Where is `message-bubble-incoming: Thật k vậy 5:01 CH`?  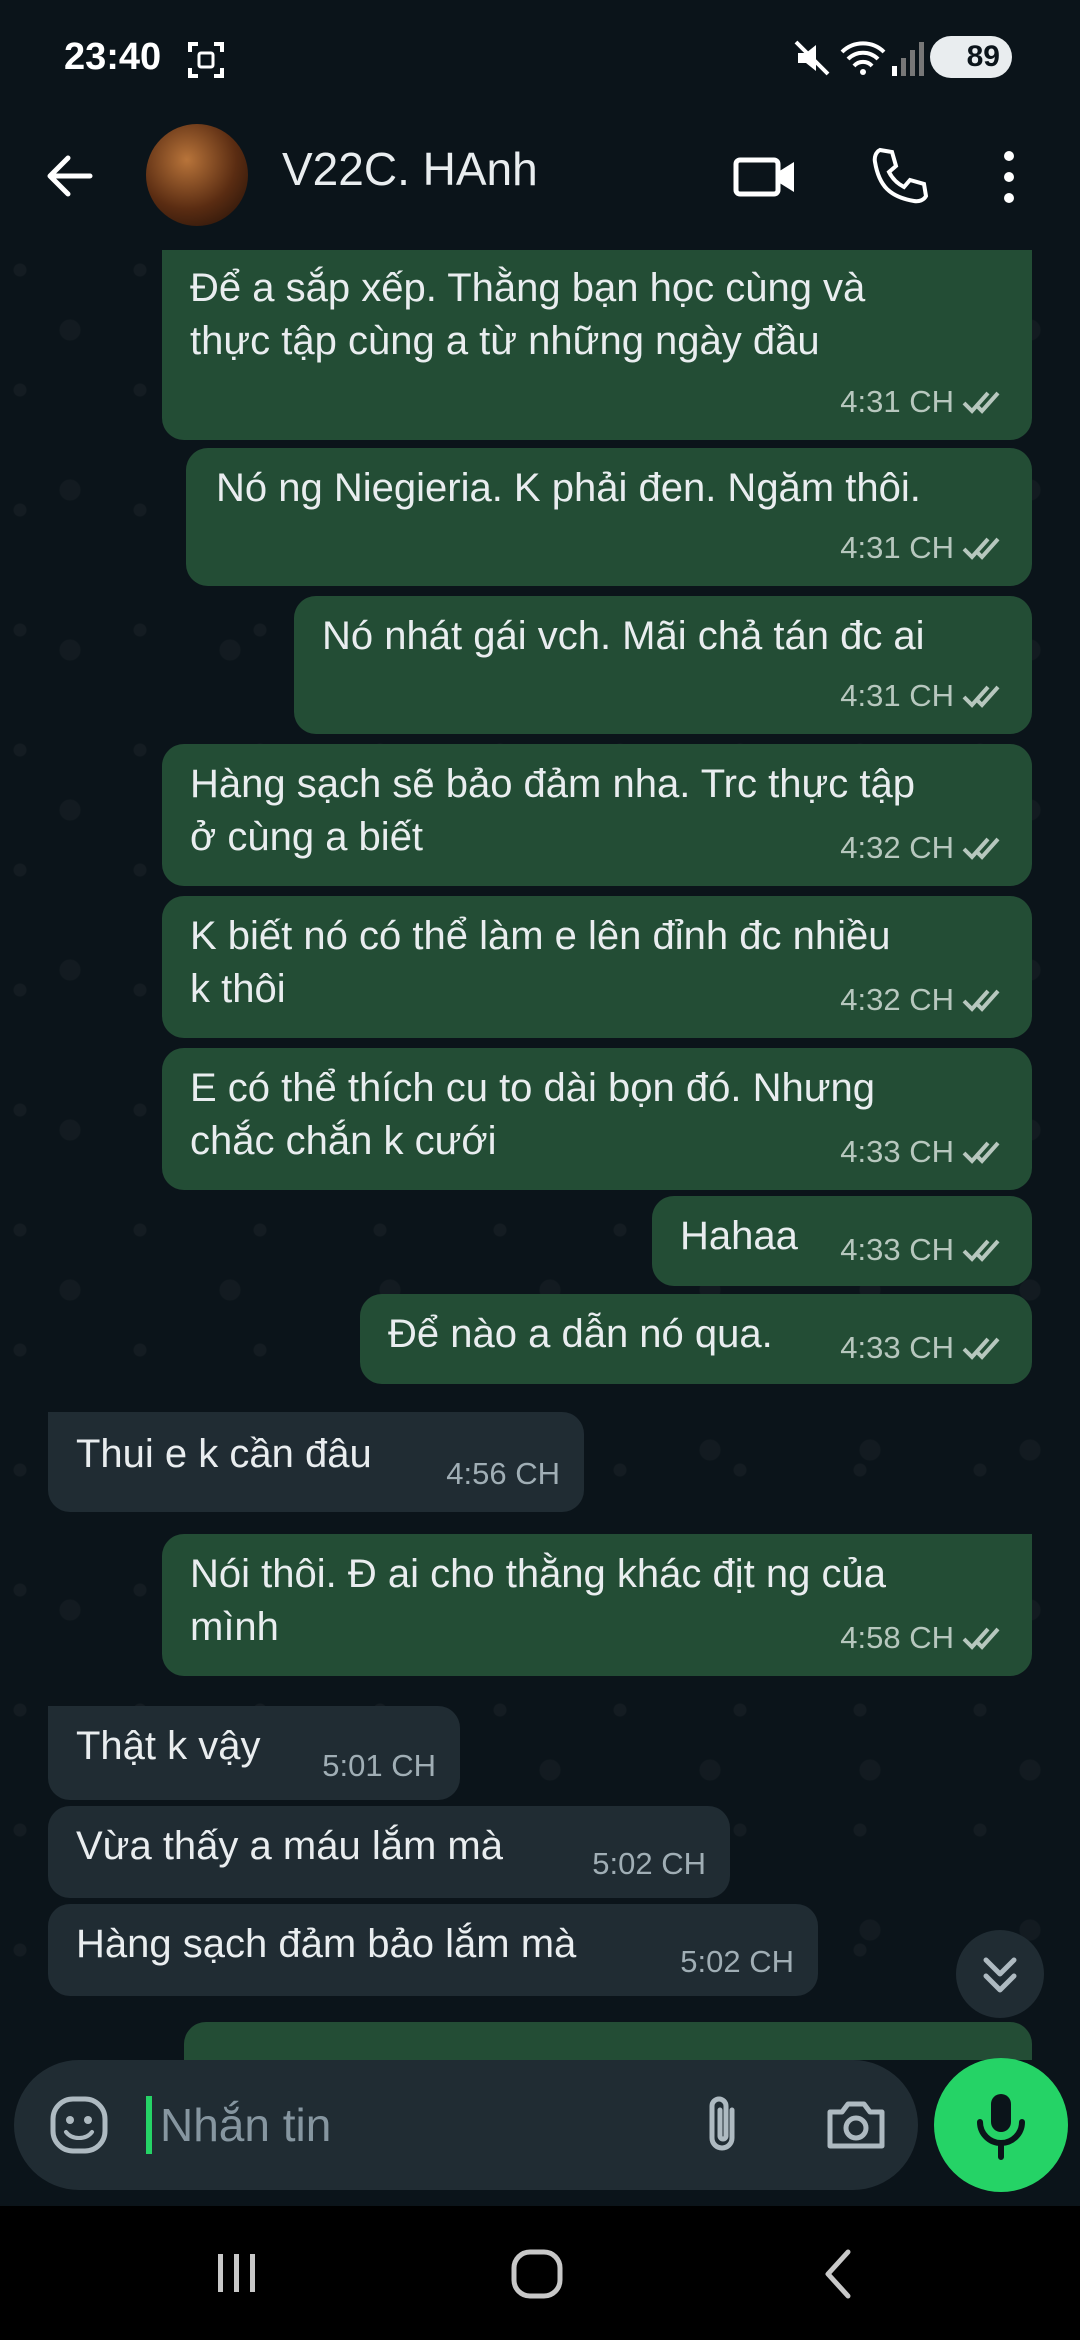 message-bubble-incoming: Thật k vậy 5:01 CH is located at coordinates (254, 1753).